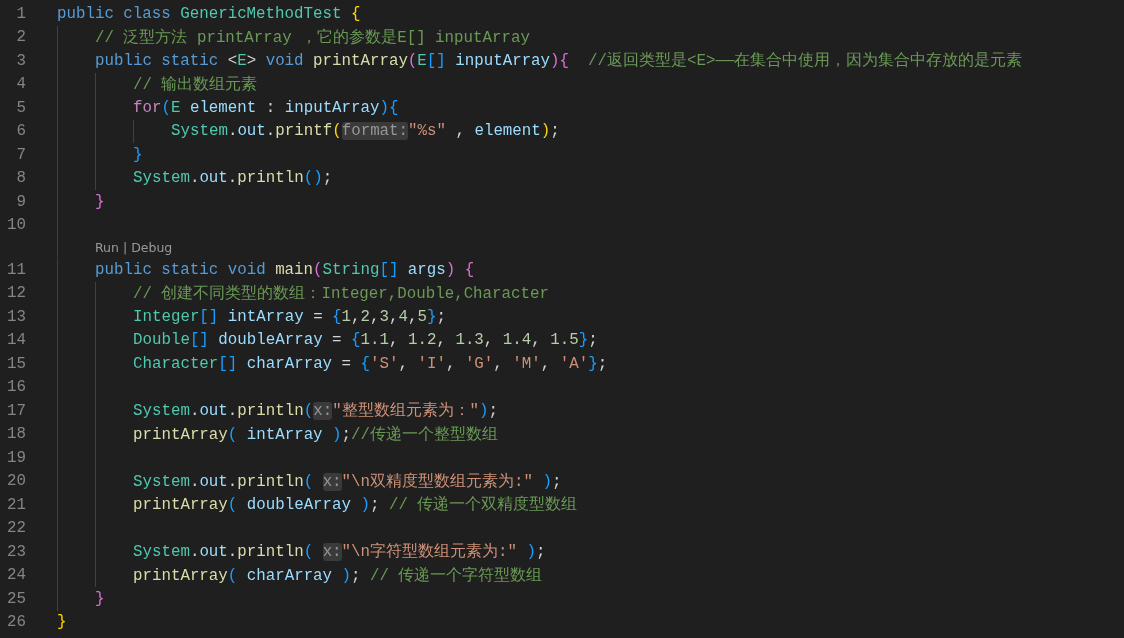  Describe the element at coordinates (152, 247) in the screenshot. I see `codelens-link: Debug` at that location.